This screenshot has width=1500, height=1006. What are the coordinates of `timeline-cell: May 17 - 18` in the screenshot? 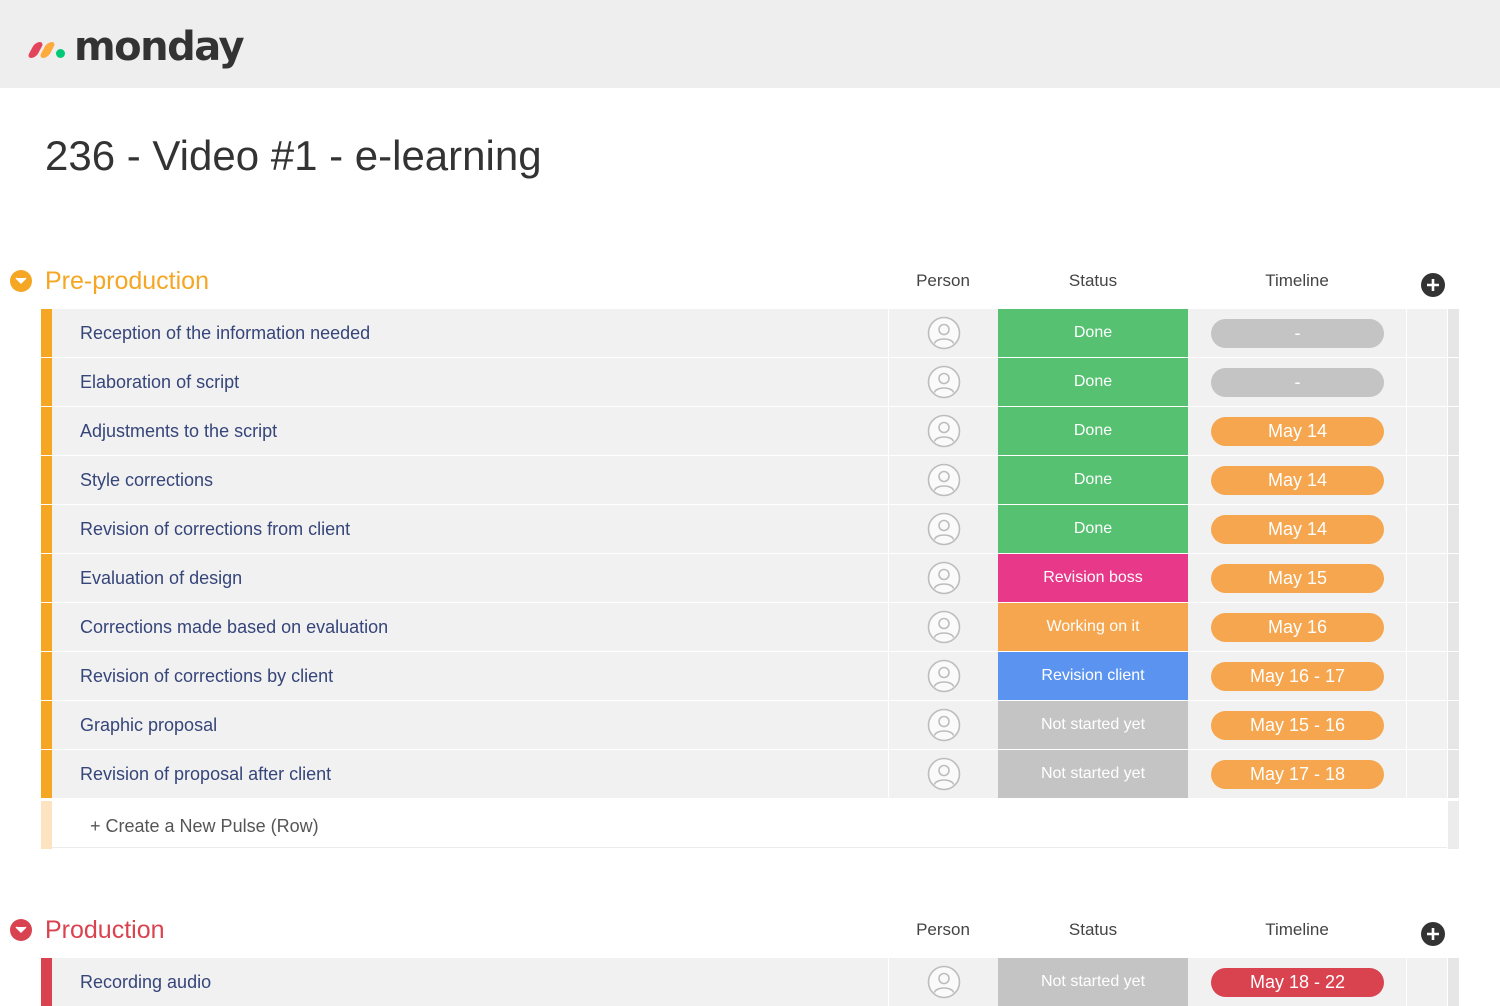 It's located at (1297, 774).